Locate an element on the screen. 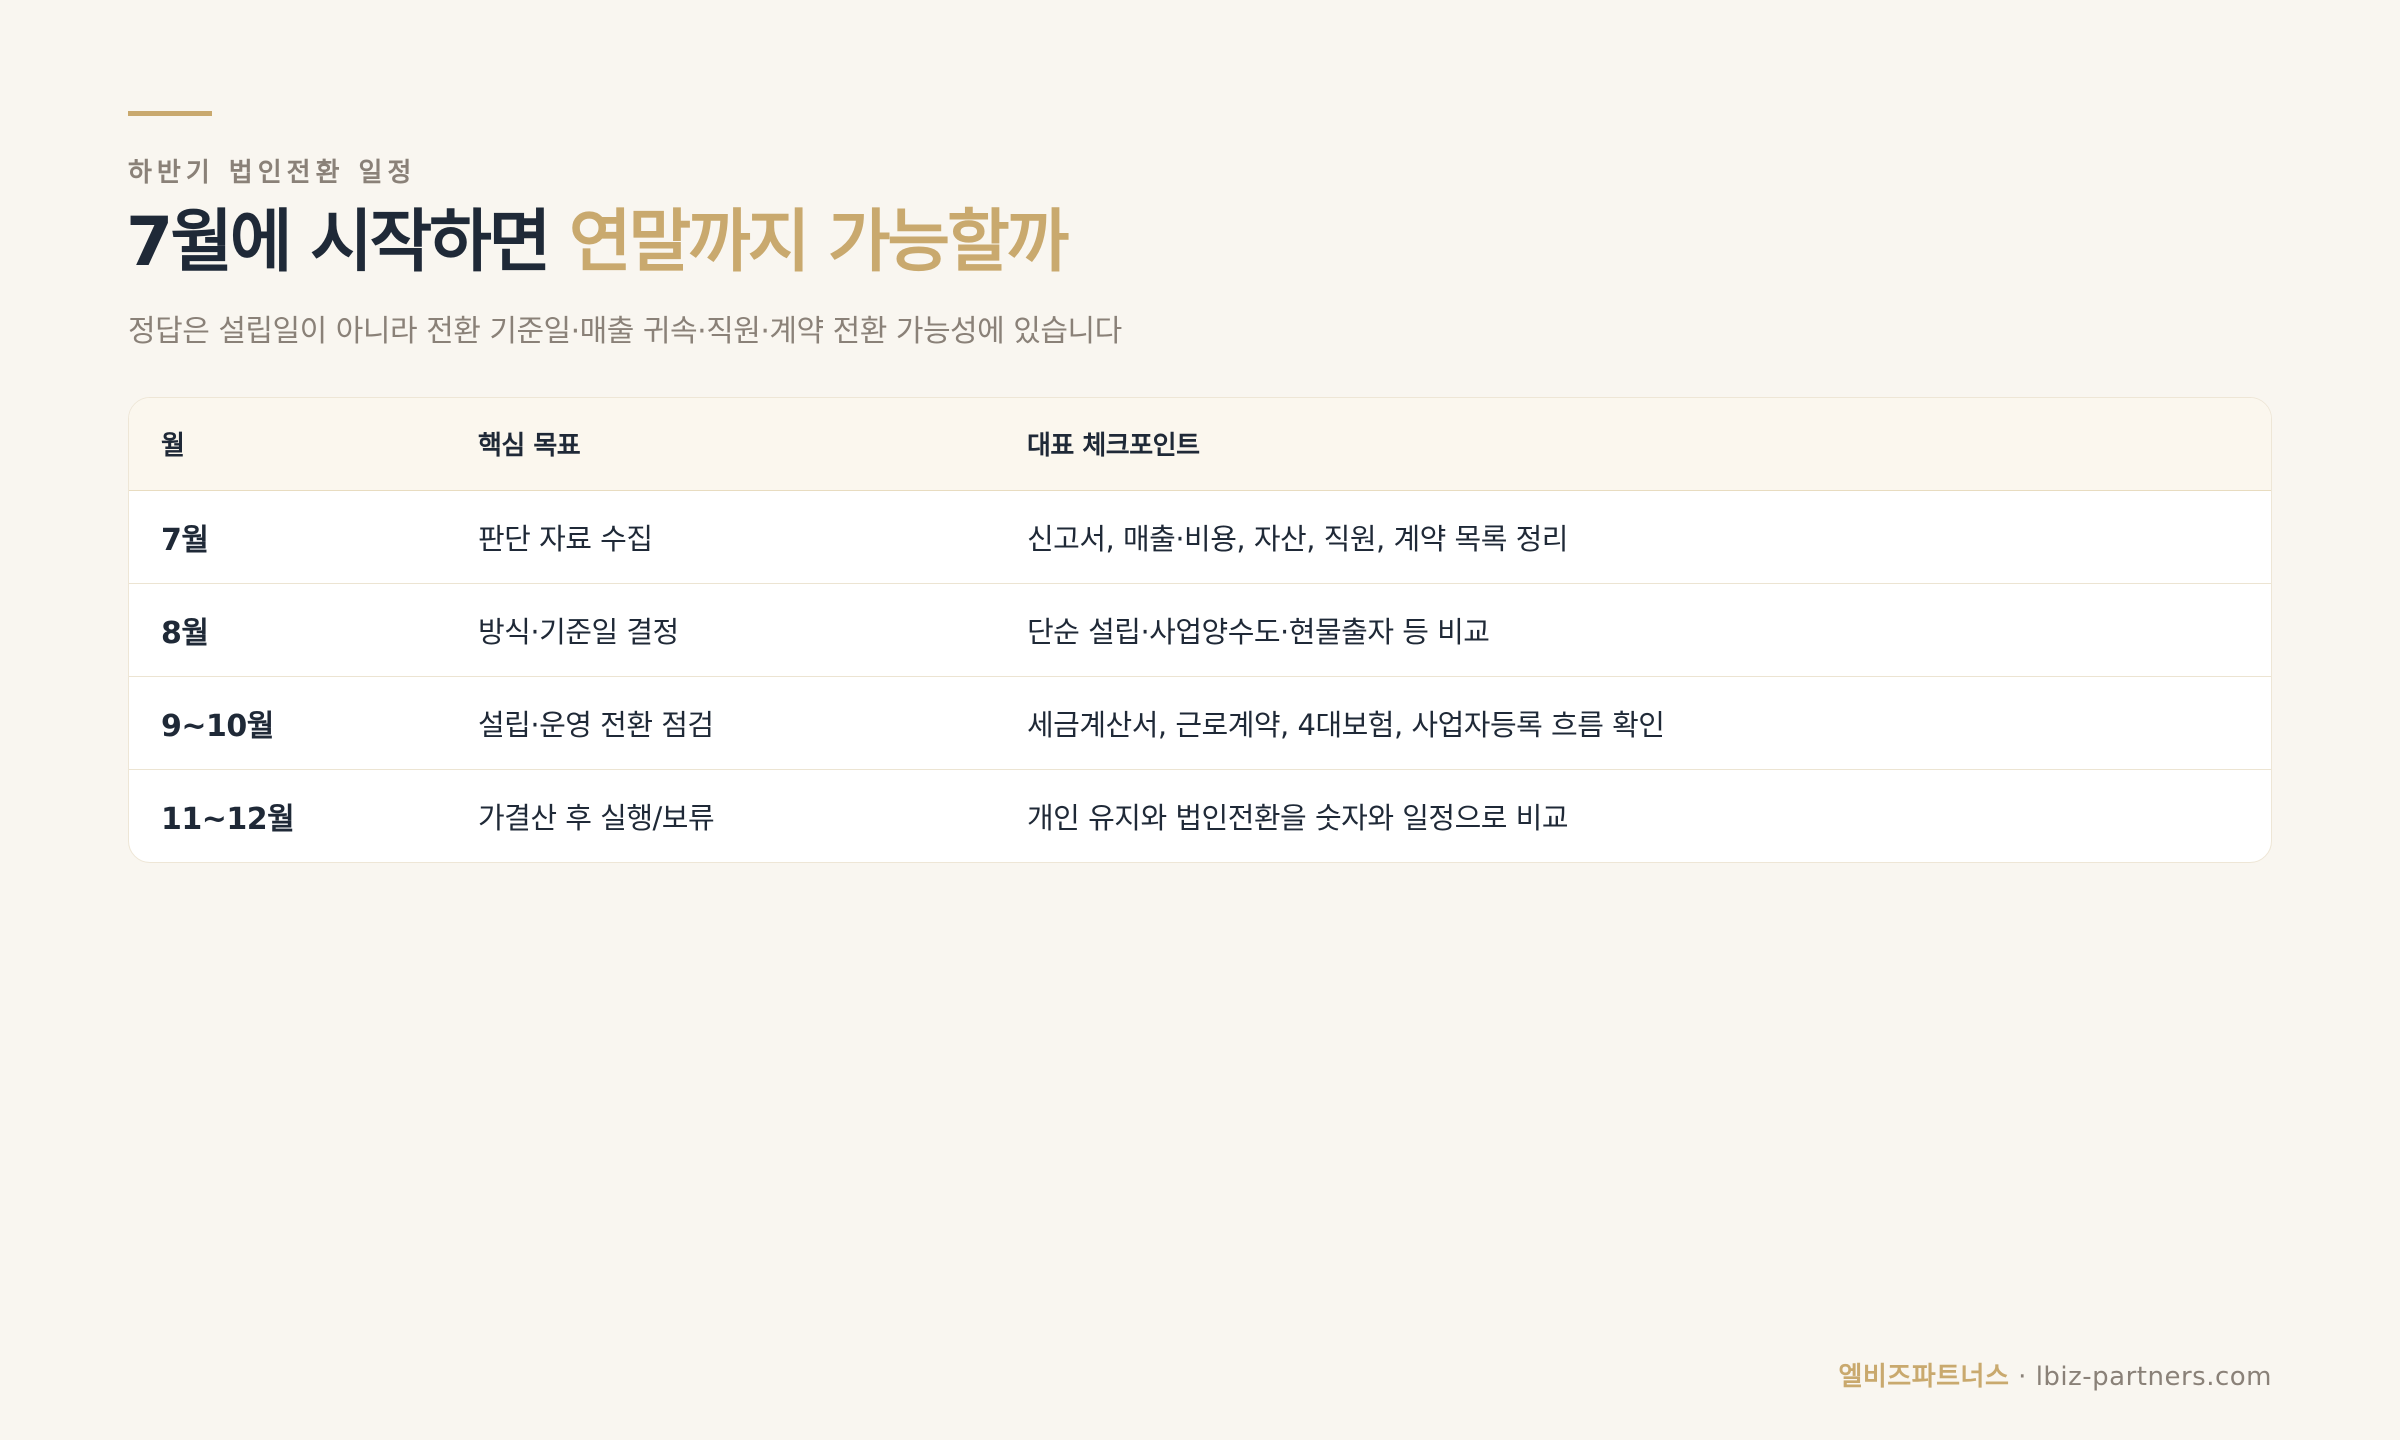  footer-brand: 엘비즈파트너스 is located at coordinates (1924, 1377).